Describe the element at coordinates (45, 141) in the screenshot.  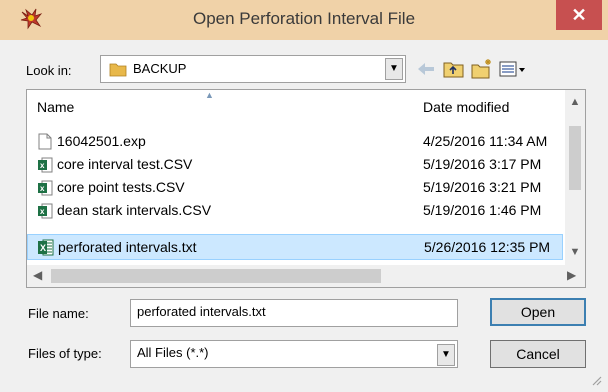
I see `blank-file-icon` at that location.